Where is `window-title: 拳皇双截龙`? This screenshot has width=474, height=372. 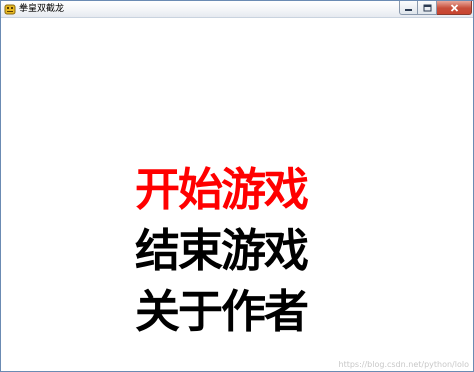 window-title: 拳皇双截龙 is located at coordinates (42, 9).